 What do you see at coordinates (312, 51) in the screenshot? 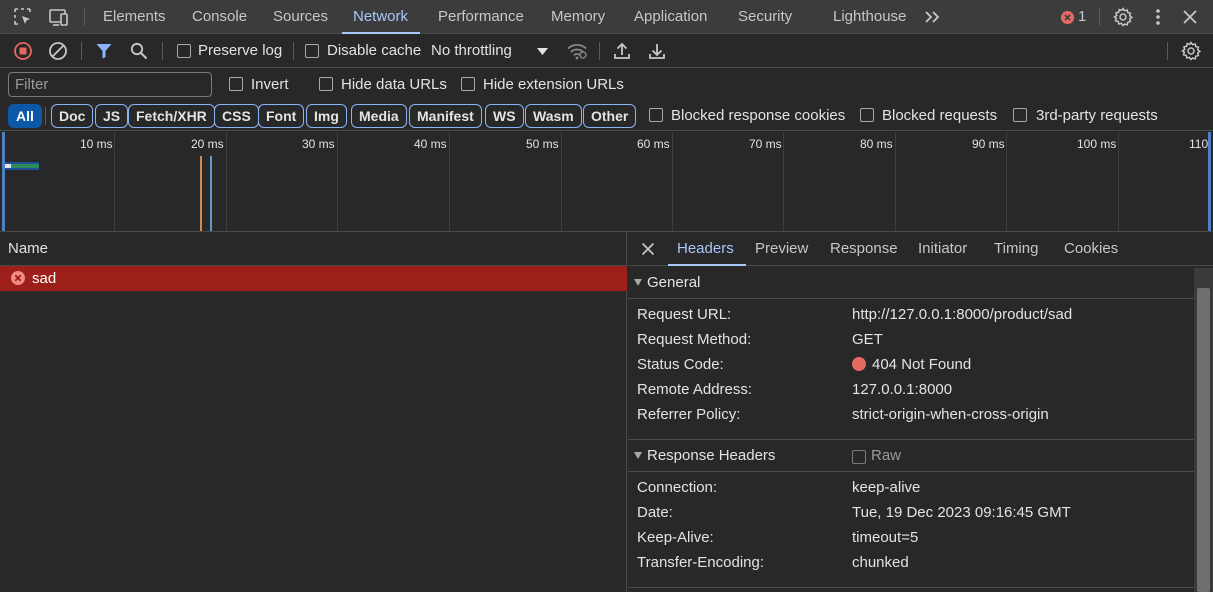
I see `disable-cache-checkbox` at bounding box center [312, 51].